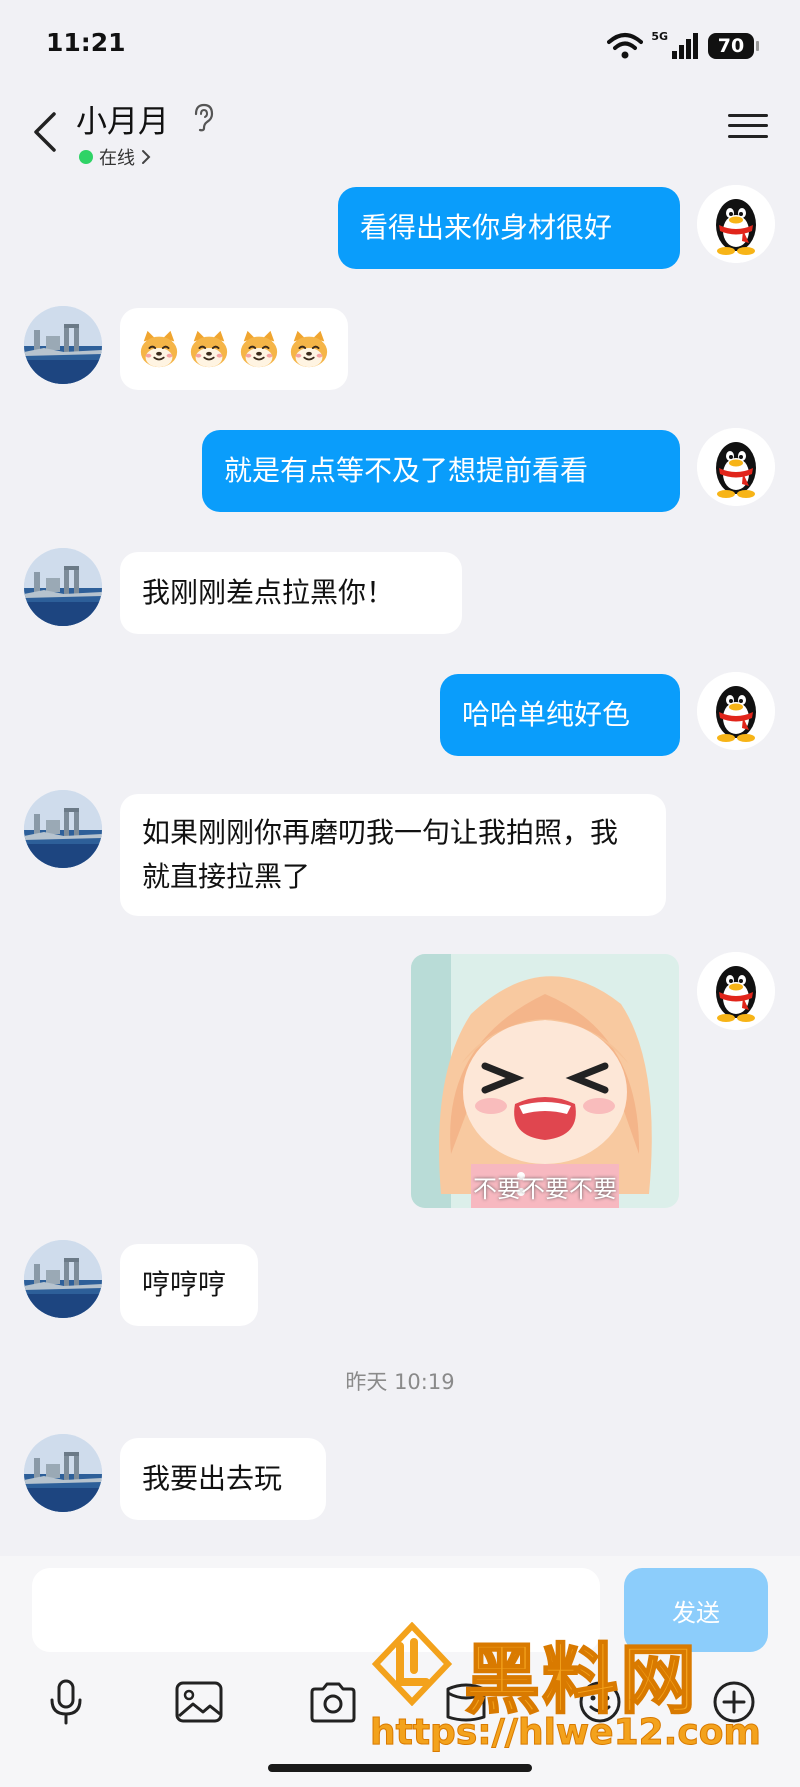  What do you see at coordinates (86, 157) in the screenshot?
I see `online-indicator` at bounding box center [86, 157].